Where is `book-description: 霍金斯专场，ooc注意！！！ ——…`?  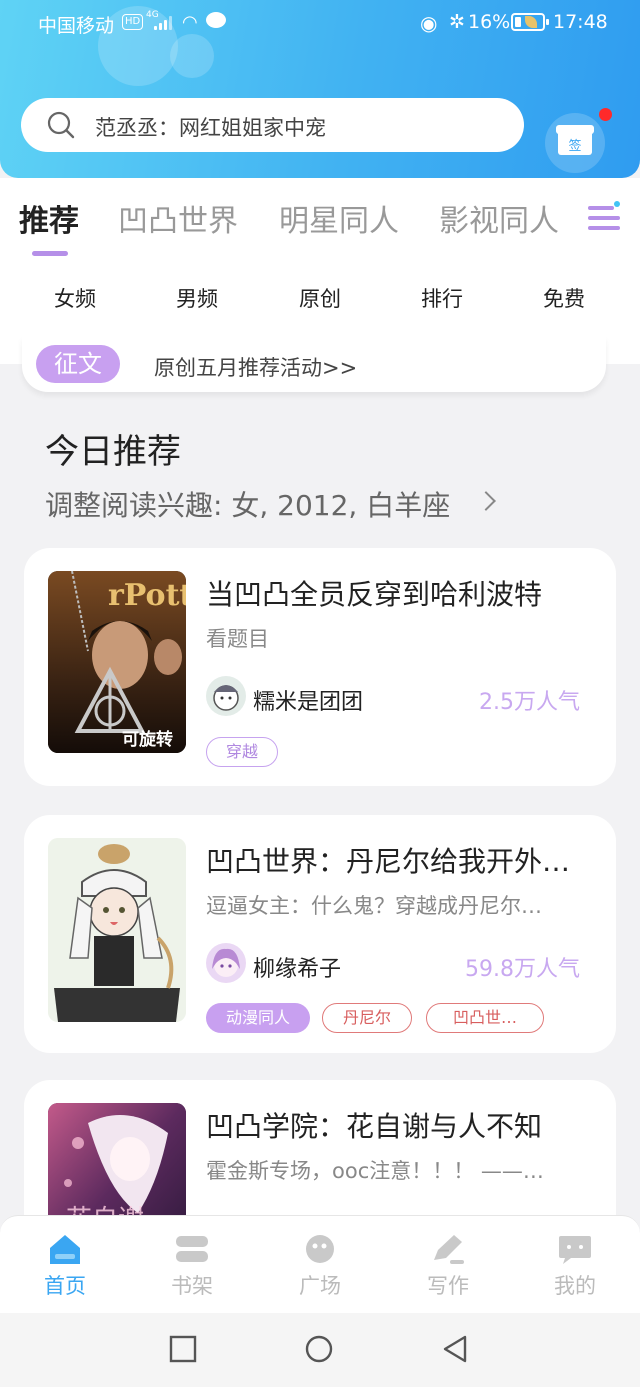 book-description: 霍金斯专场，ooc注意！！！ ——… is located at coordinates (375, 1171).